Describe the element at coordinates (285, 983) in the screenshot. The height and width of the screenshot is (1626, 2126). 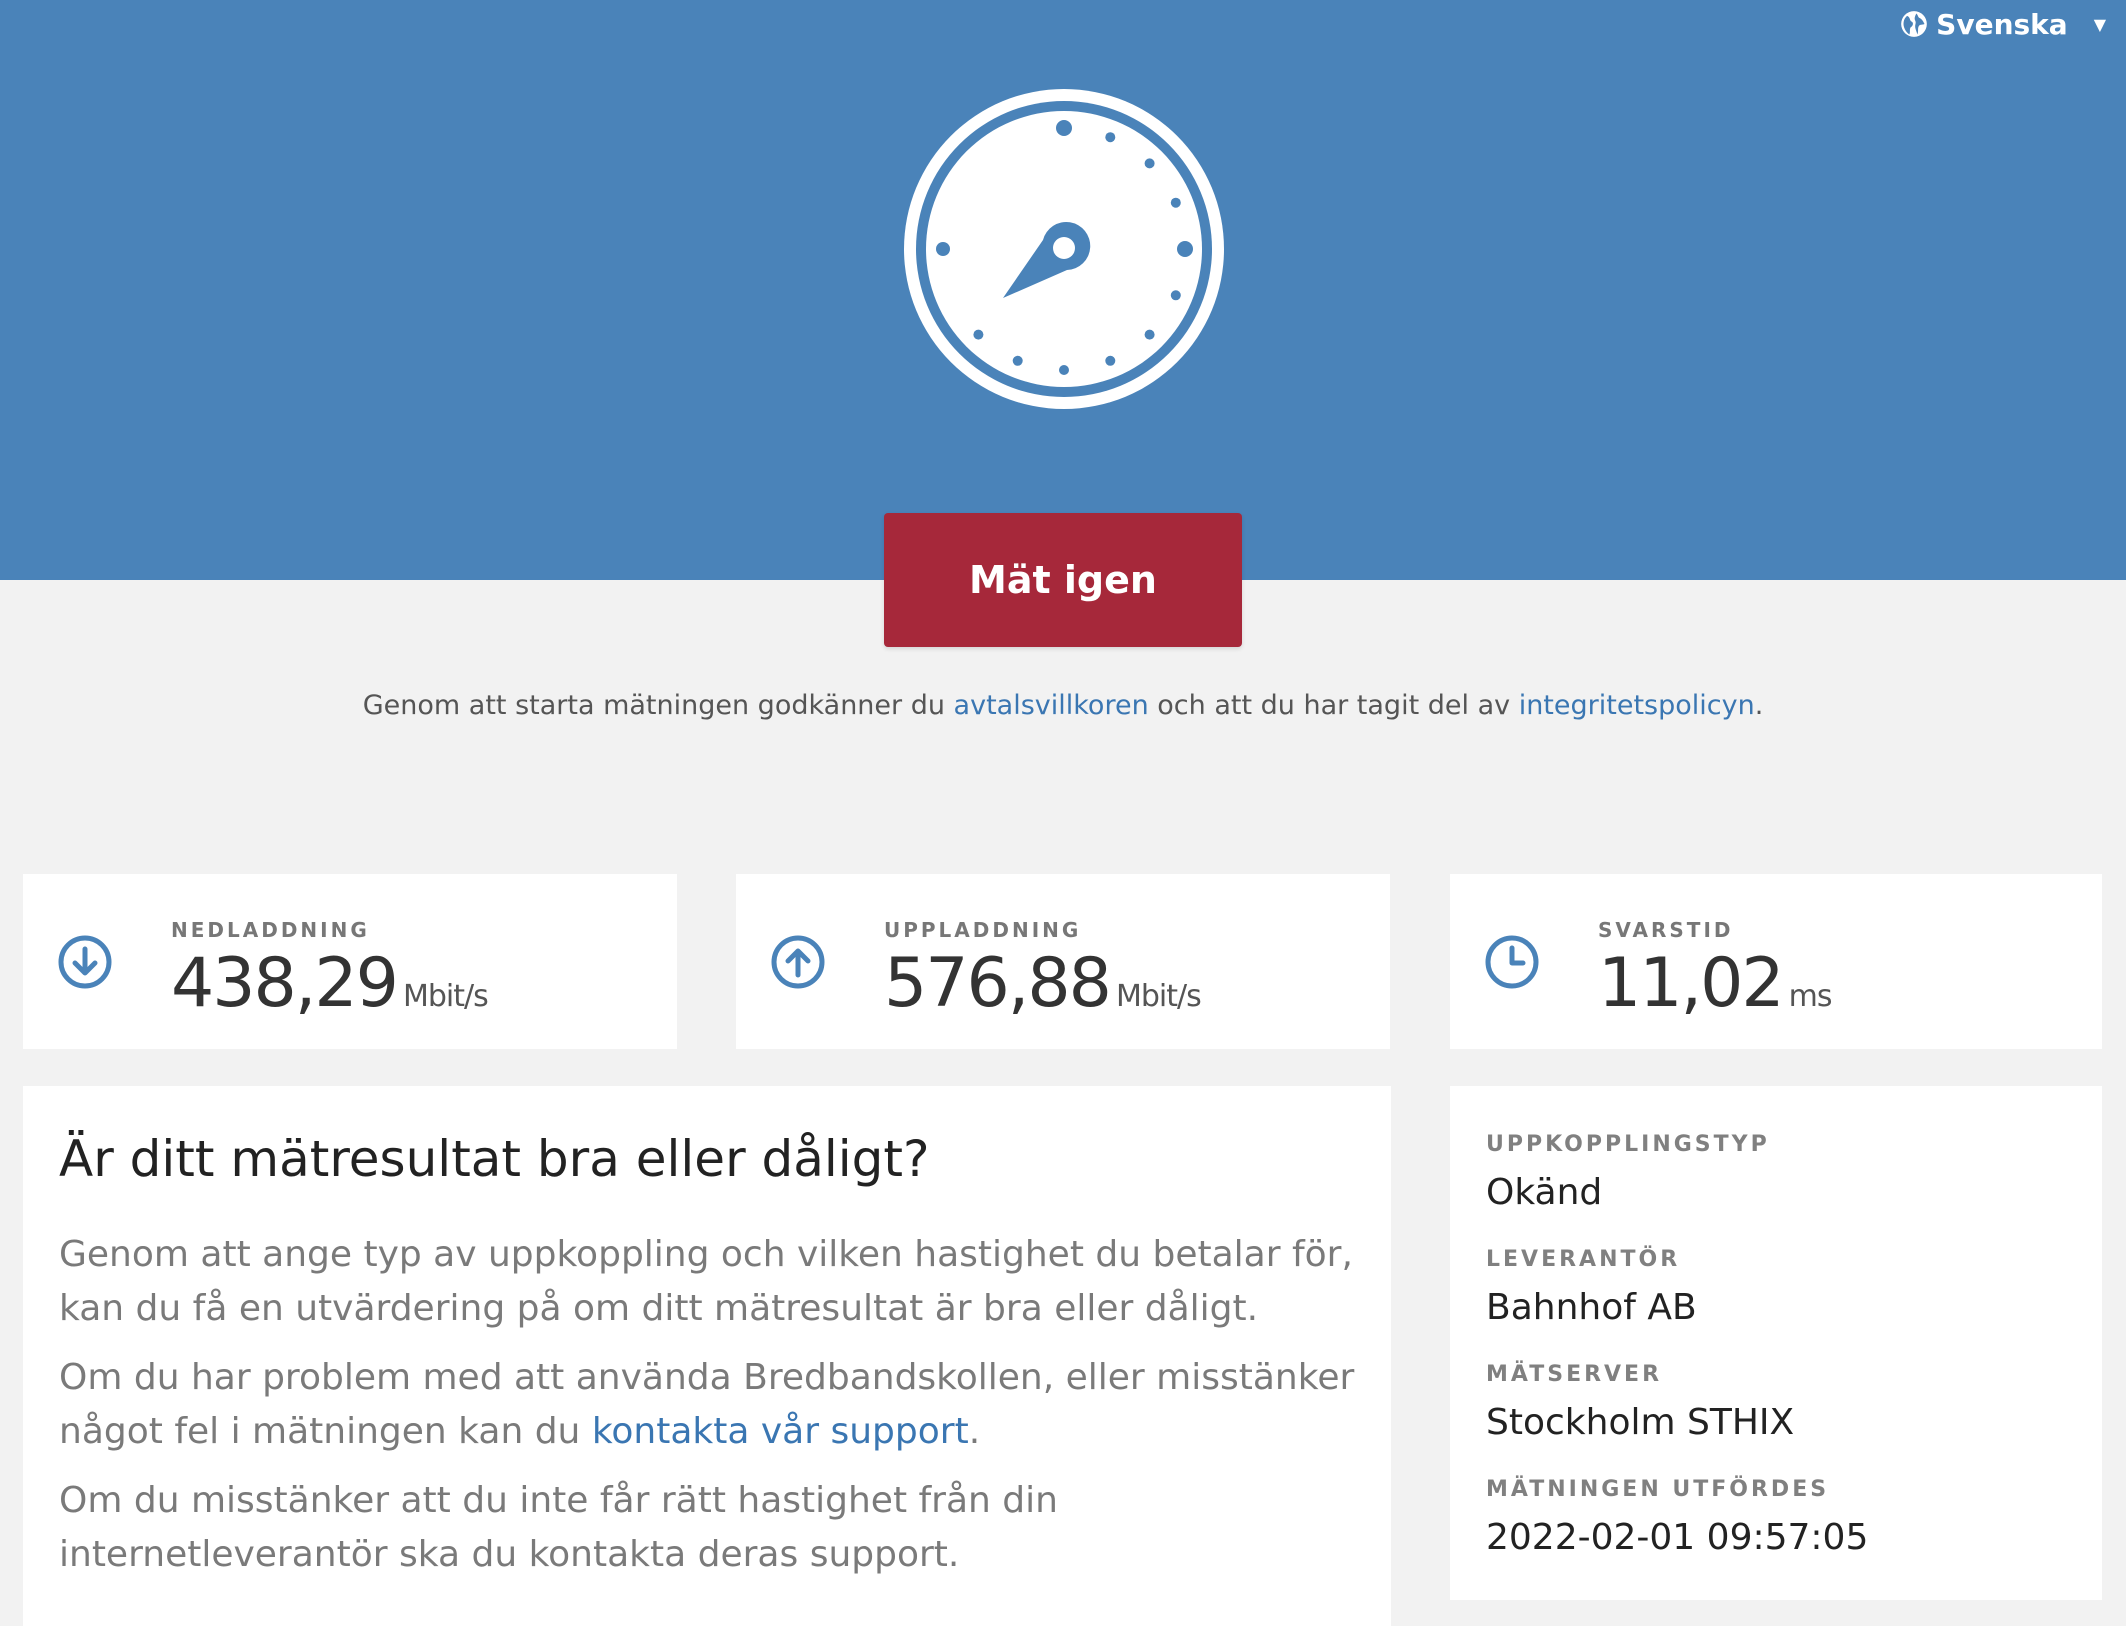
I see `download-value: 438,29` at that location.